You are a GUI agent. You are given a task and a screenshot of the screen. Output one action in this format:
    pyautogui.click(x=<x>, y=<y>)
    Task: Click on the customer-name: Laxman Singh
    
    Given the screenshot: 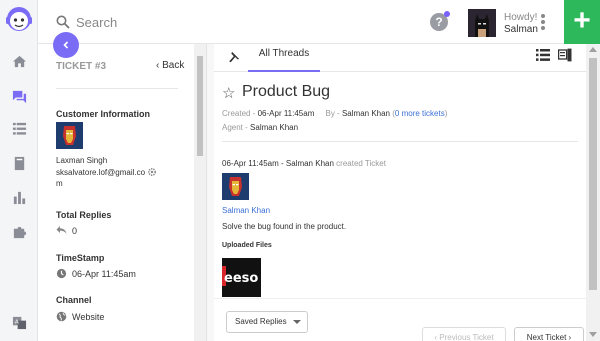 What is the action you would take?
    pyautogui.click(x=82, y=160)
    